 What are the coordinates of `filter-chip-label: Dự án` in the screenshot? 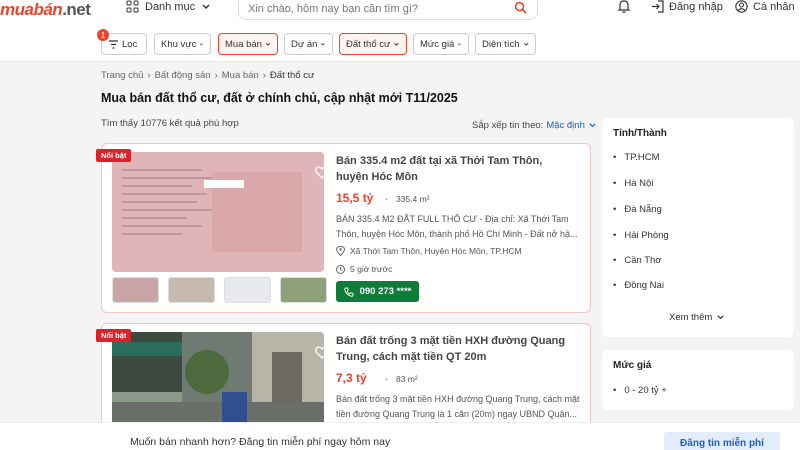 It's located at (304, 44).